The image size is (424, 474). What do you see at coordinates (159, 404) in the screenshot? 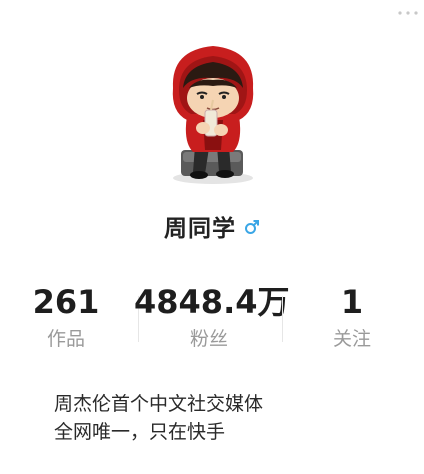
I see `bio-line: 周杰伦首个中文社交媒体` at bounding box center [159, 404].